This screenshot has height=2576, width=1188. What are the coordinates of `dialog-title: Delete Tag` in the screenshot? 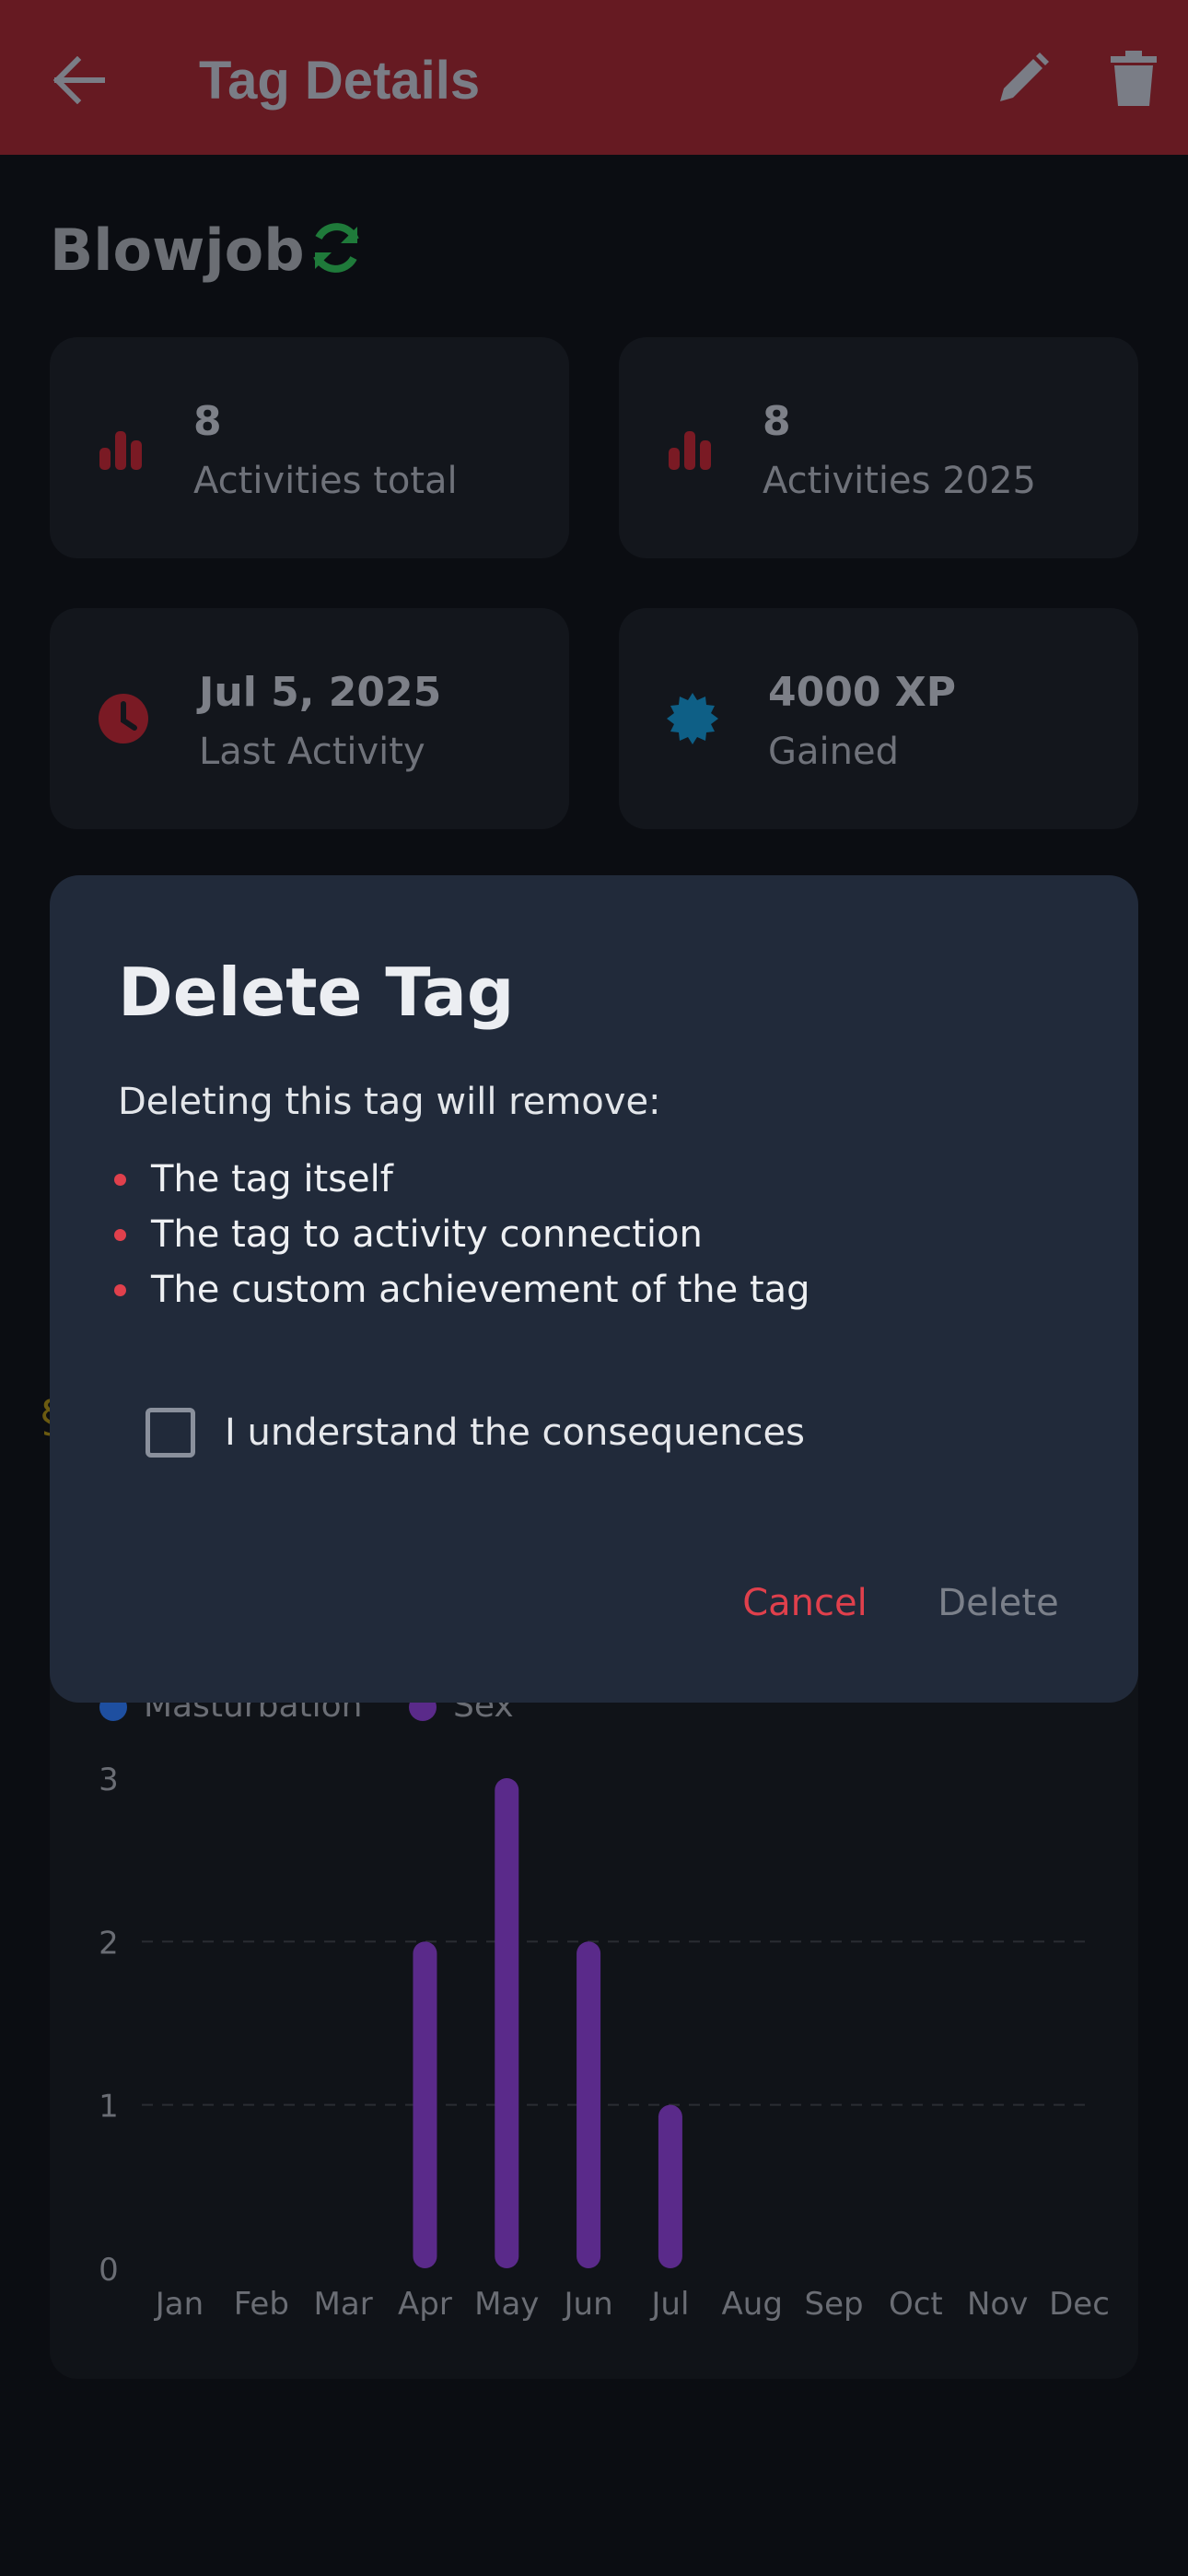 It's located at (316, 993).